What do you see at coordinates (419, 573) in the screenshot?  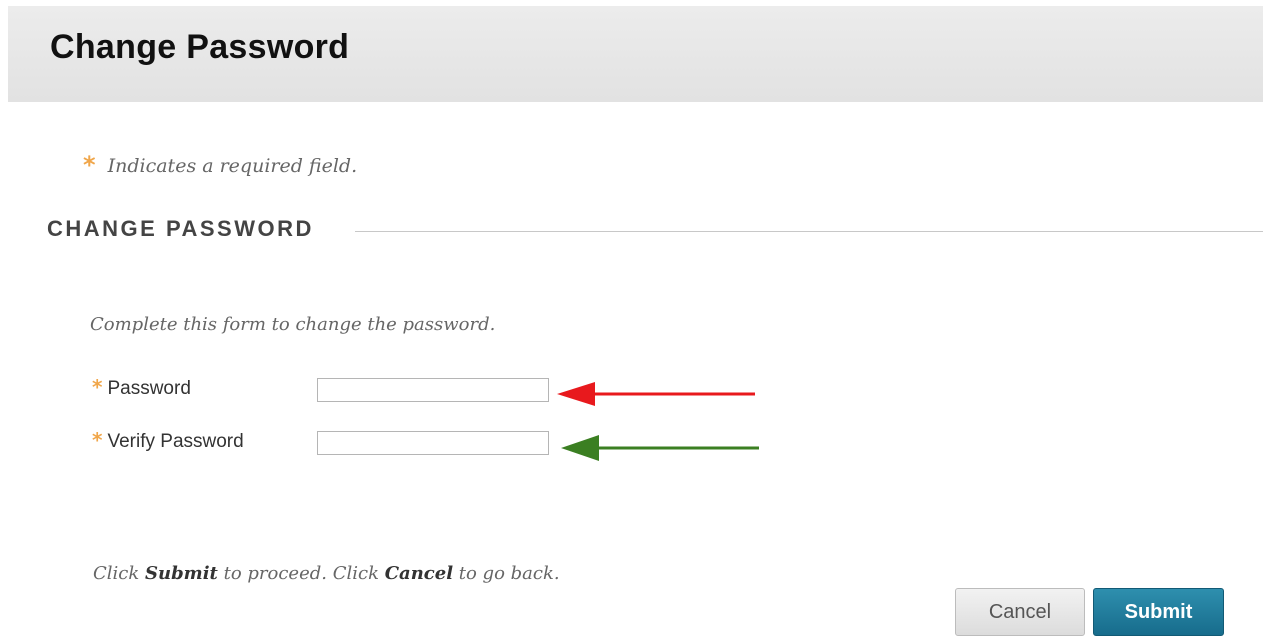 I see `footer-cancel-word: Cancel` at bounding box center [419, 573].